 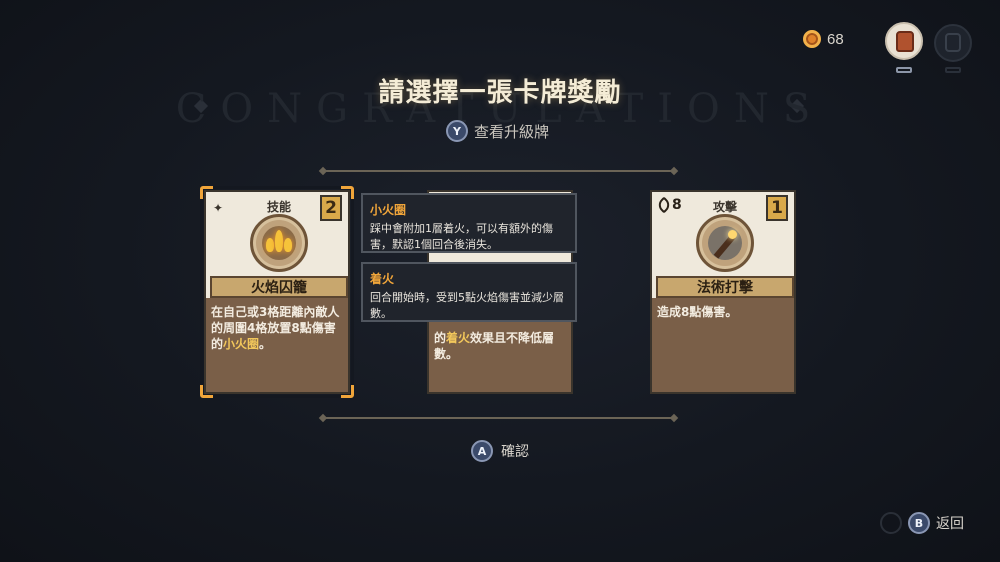 What do you see at coordinates (498, 418) in the screenshot?
I see `frame-line-bottom` at bounding box center [498, 418].